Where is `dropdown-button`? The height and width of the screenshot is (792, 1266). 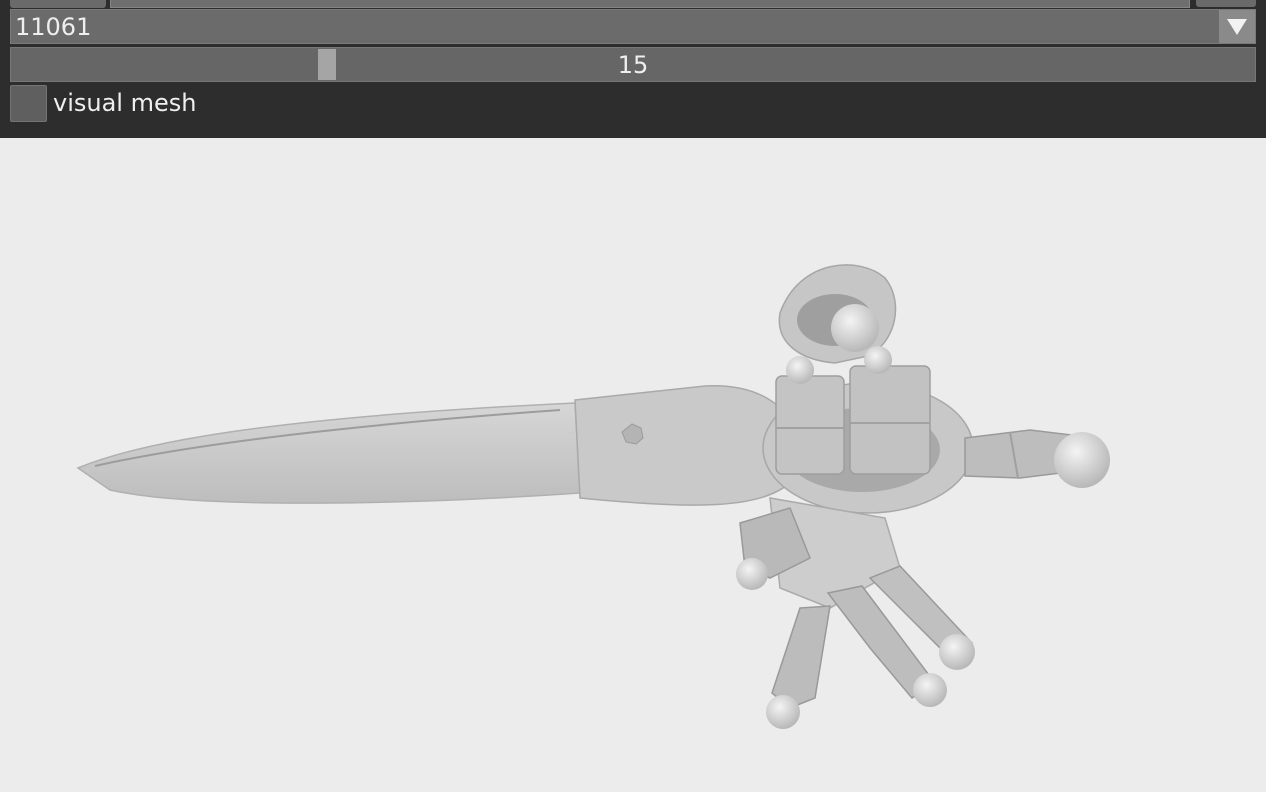 dropdown-button is located at coordinates (1237, 26).